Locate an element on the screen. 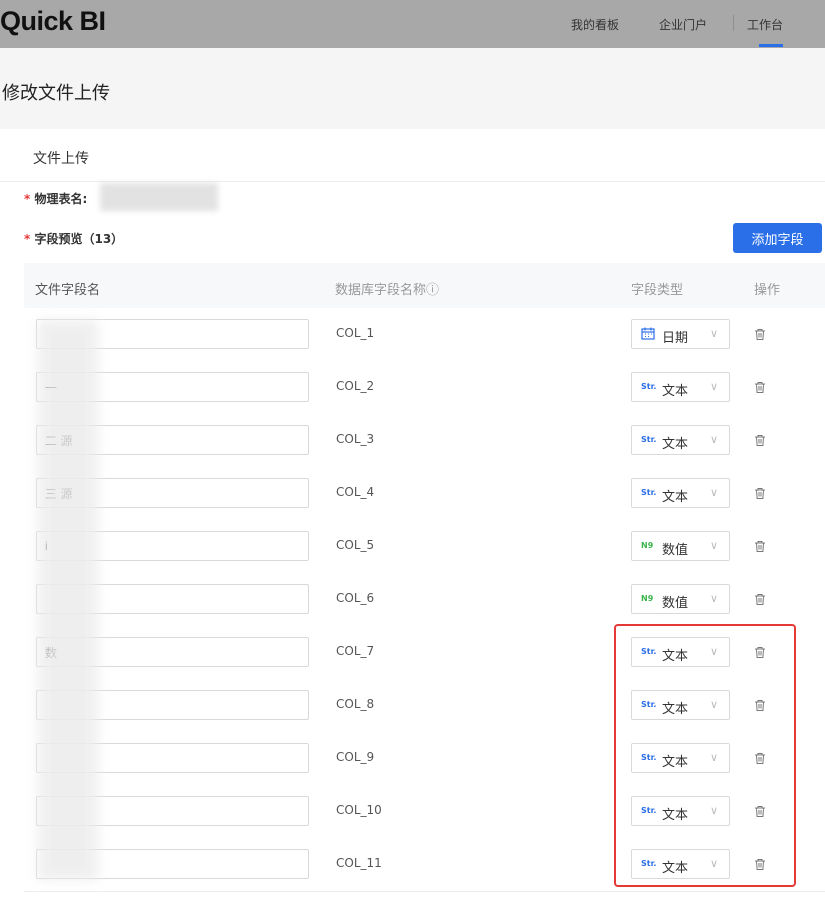  table-row: COL_1 日期 ∨ is located at coordinates (424, 335).